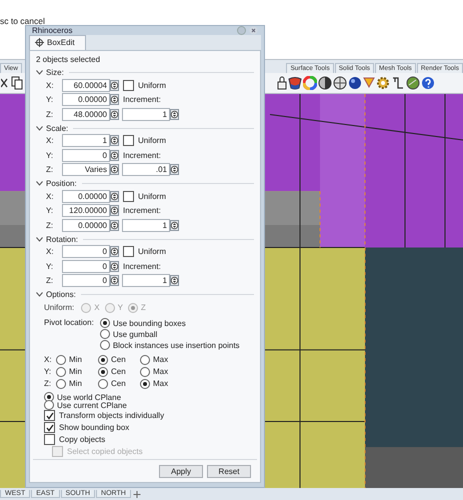  What do you see at coordinates (310, 83) in the screenshot?
I see `color-wheel-icon` at bounding box center [310, 83].